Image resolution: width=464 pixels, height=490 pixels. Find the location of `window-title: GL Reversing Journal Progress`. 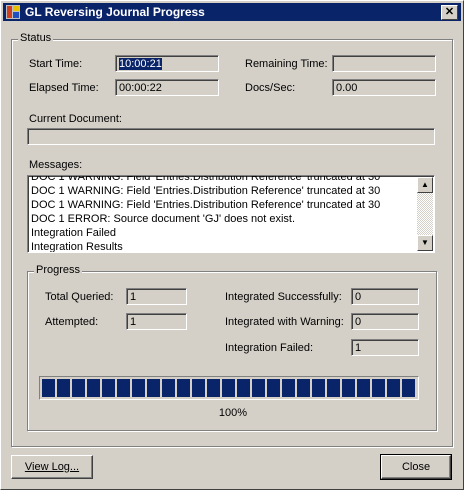

window-title: GL Reversing Journal Progress is located at coordinates (115, 12).